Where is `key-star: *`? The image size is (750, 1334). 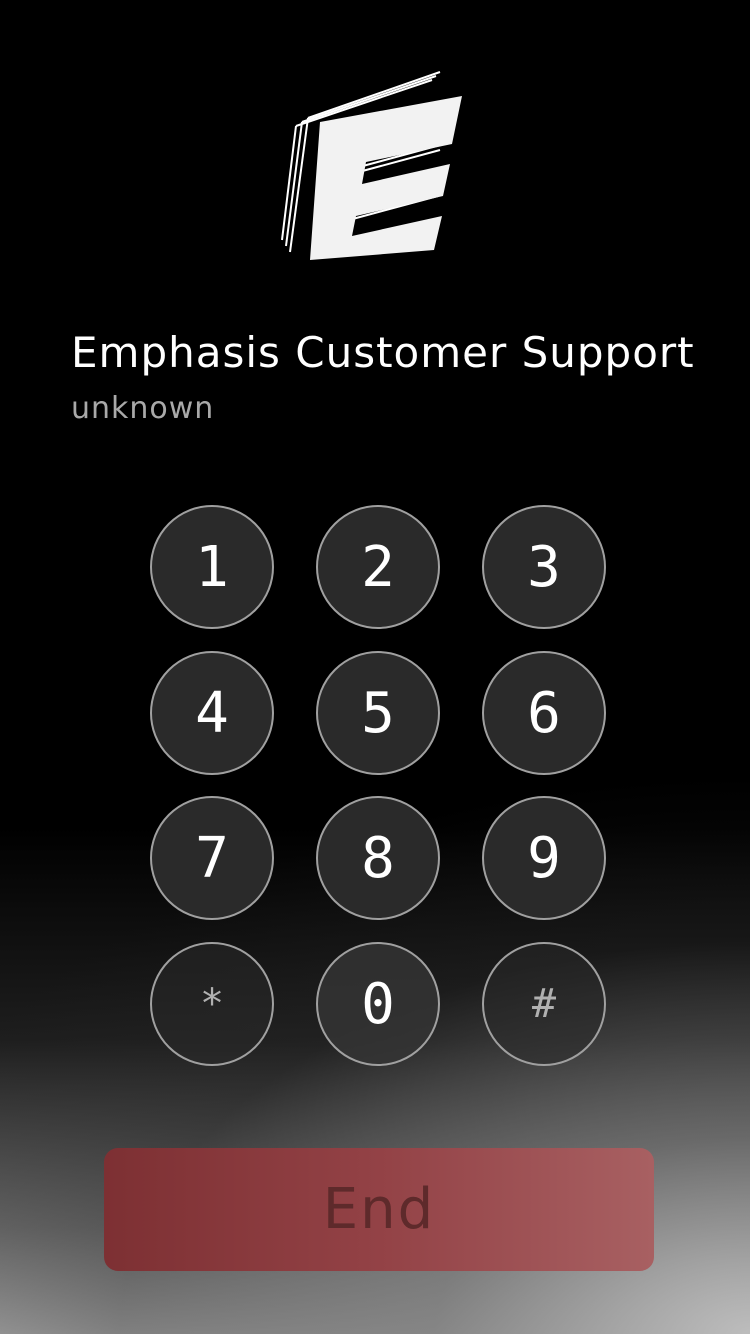
key-star: * is located at coordinates (212, 1004).